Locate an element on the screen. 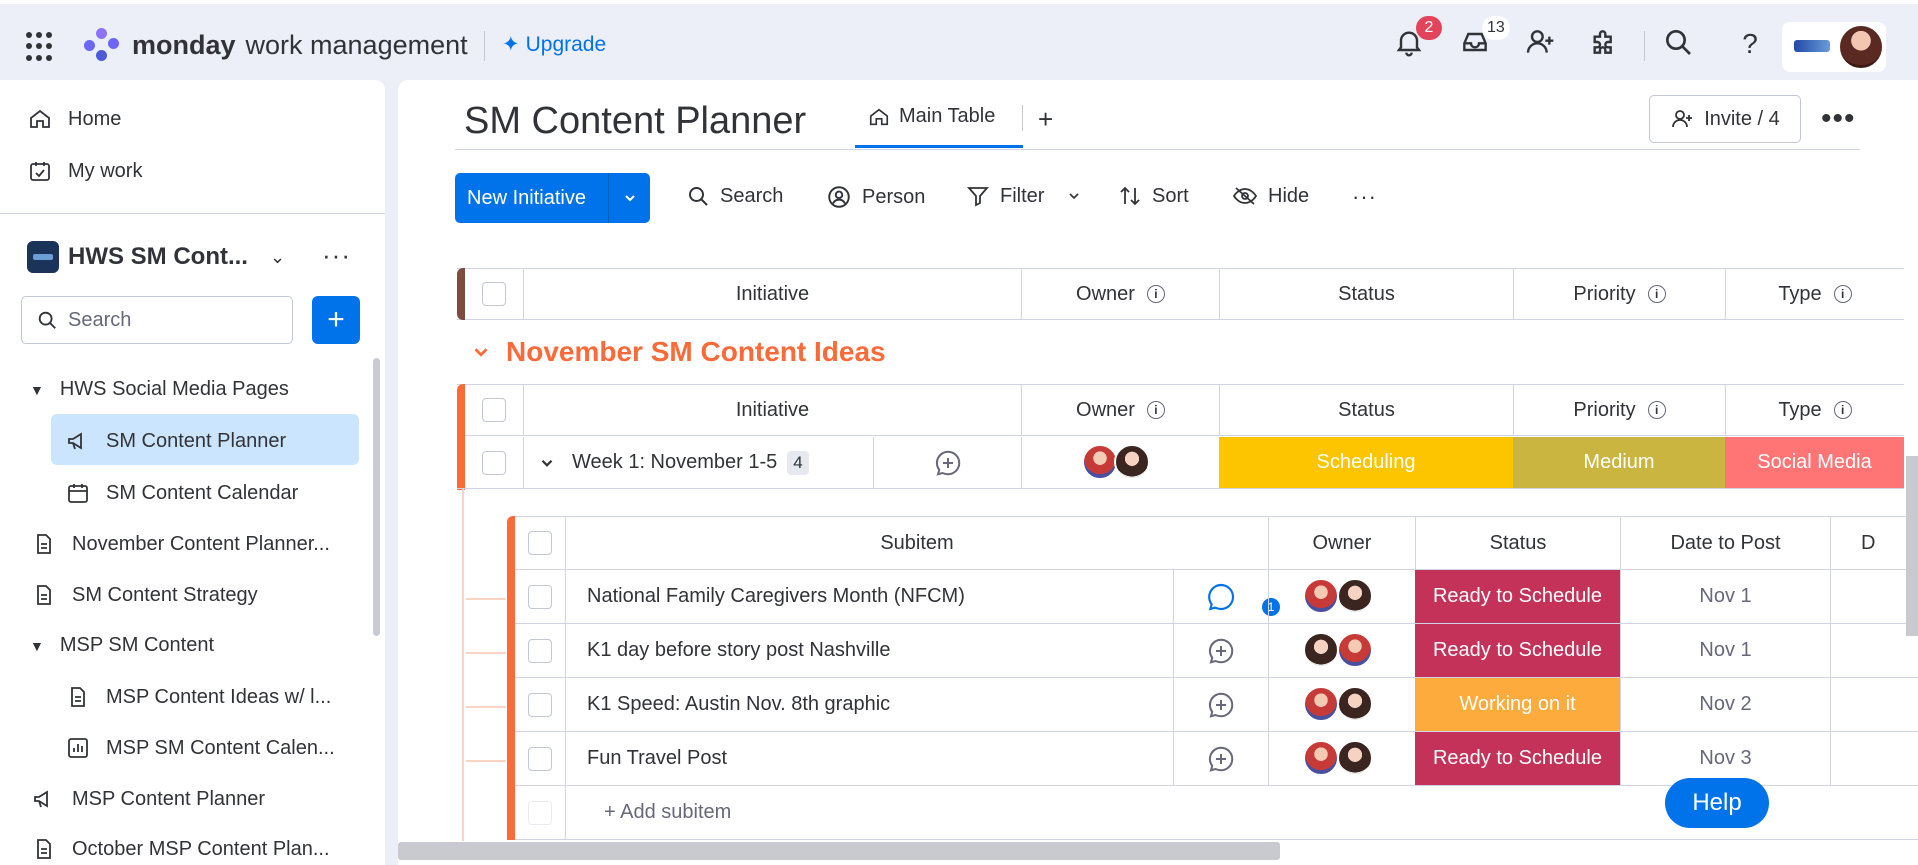  subitem-count-badge: 4 is located at coordinates (798, 462).